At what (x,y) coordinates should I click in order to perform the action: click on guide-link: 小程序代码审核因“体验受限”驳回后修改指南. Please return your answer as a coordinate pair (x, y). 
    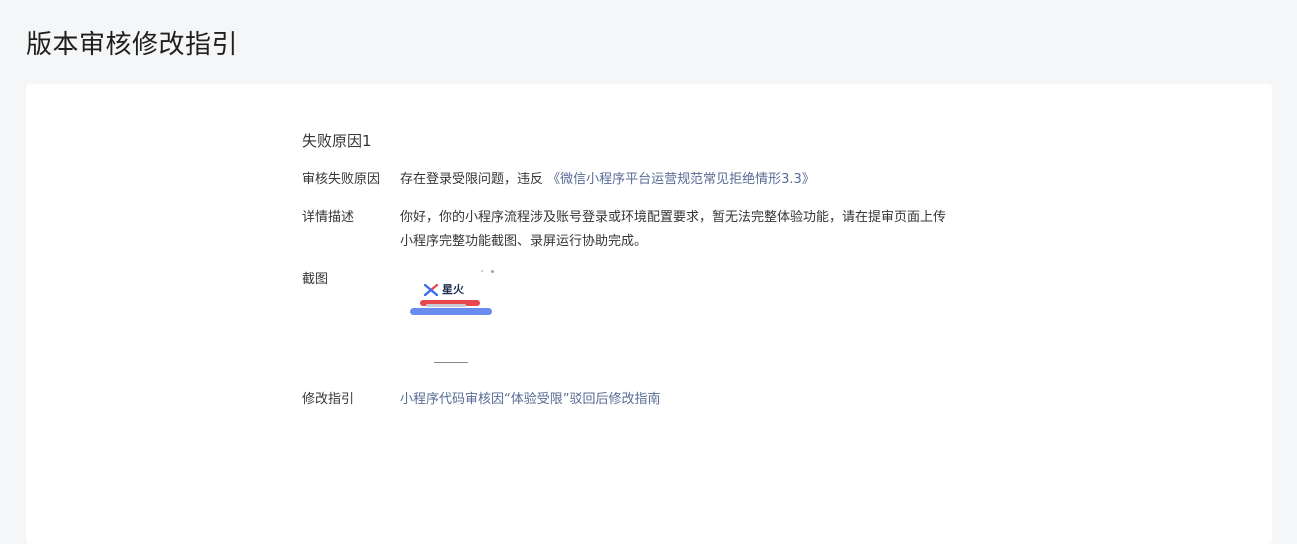
    Looking at the image, I should click on (530, 399).